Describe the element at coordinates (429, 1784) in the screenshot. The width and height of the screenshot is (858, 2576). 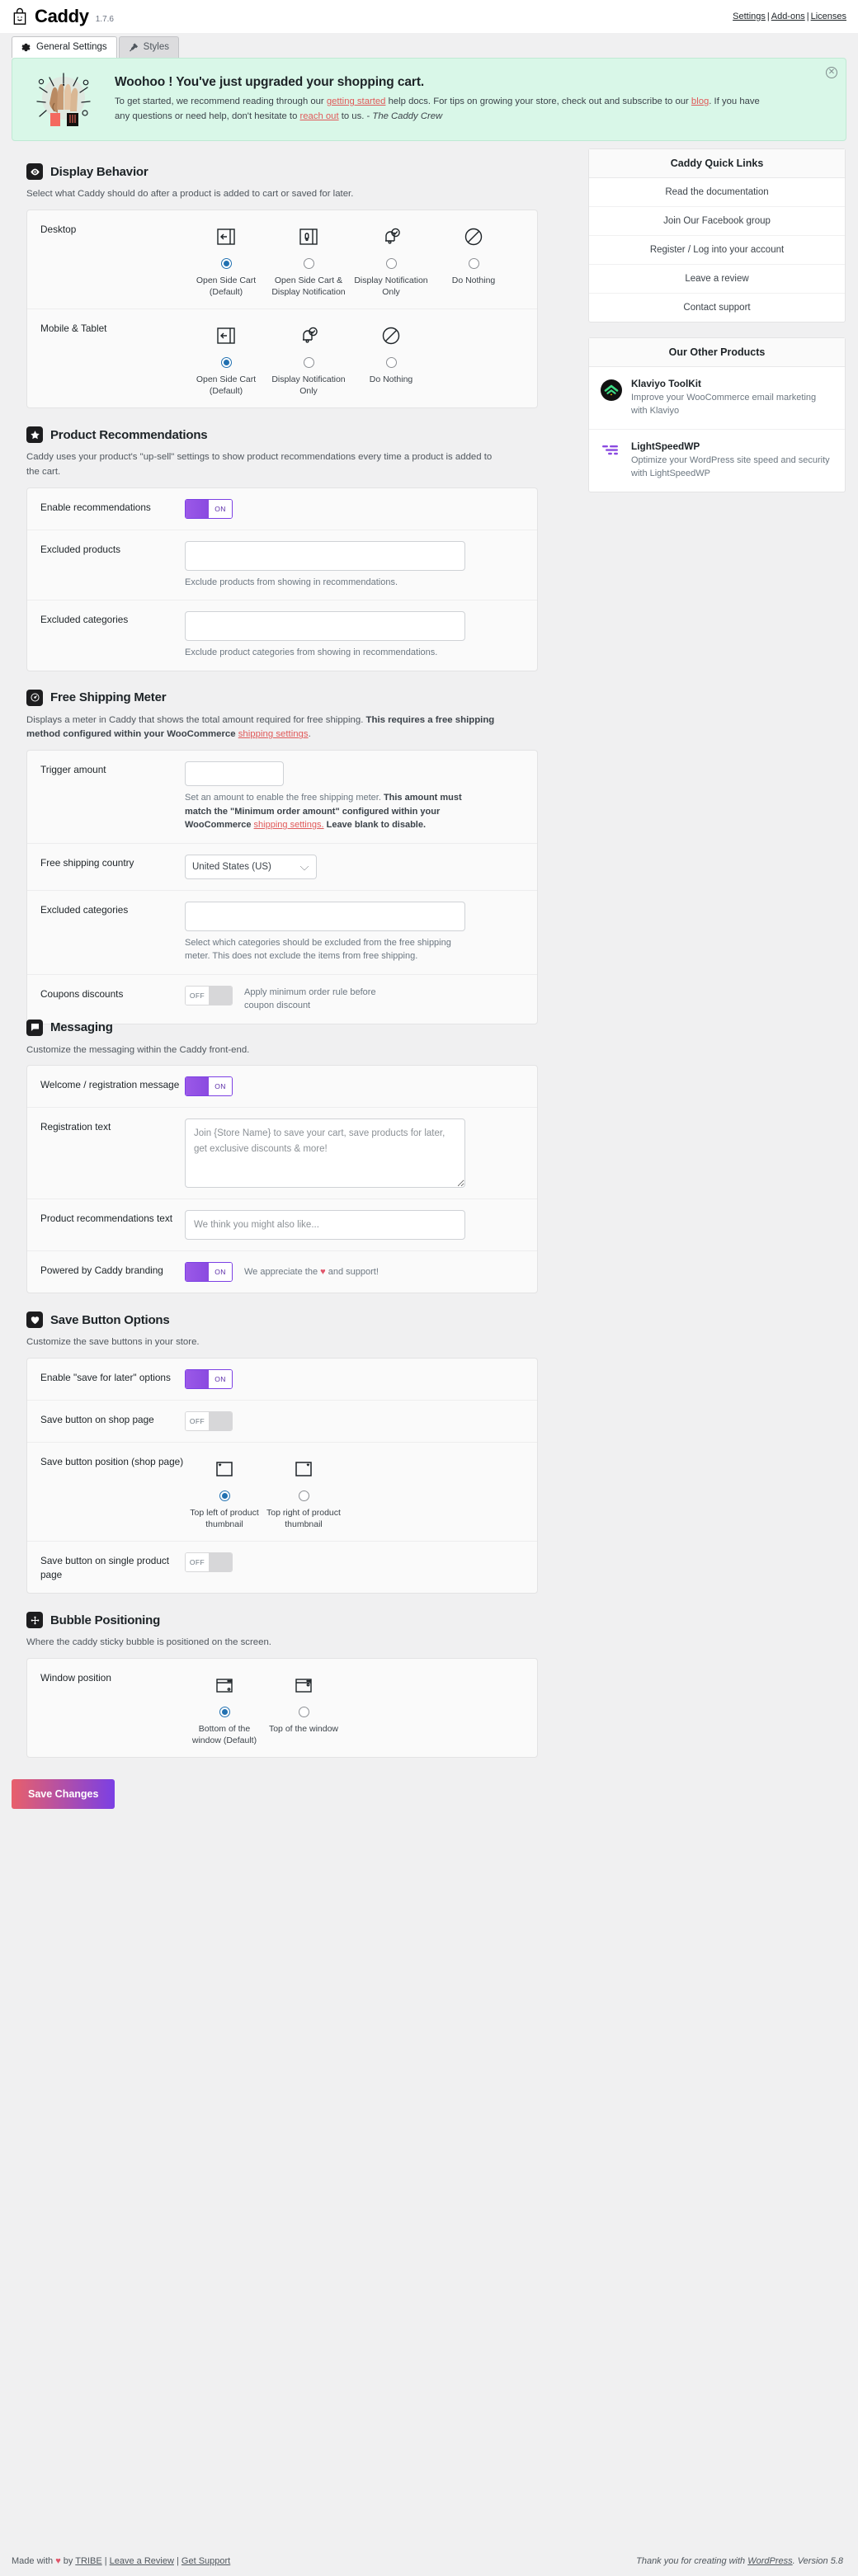
I see `save-area: Save Changes` at that location.